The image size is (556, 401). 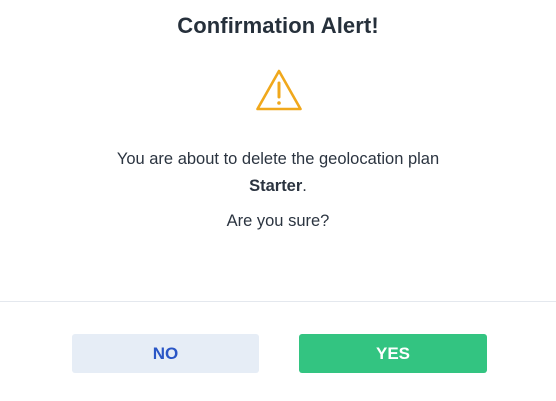 I want to click on dialog-title: Confirmation Alert!, so click(x=278, y=25).